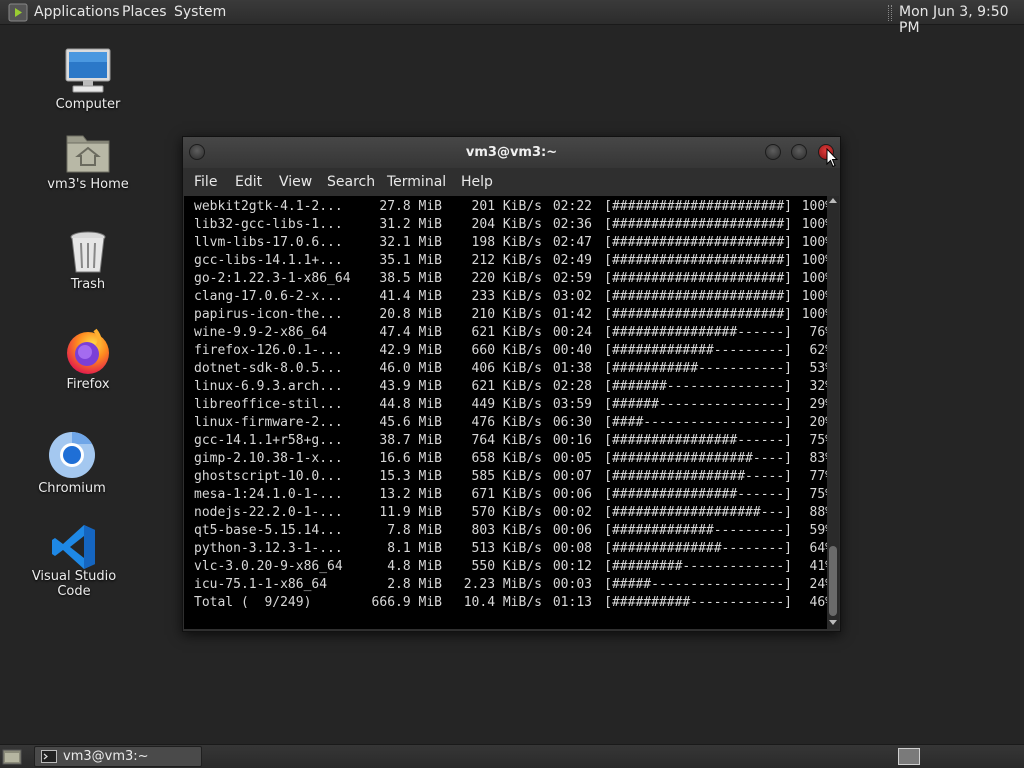 This screenshot has height=768, width=1024. Describe the element at coordinates (818, 332) in the screenshot. I see `download-pct: 76%` at that location.